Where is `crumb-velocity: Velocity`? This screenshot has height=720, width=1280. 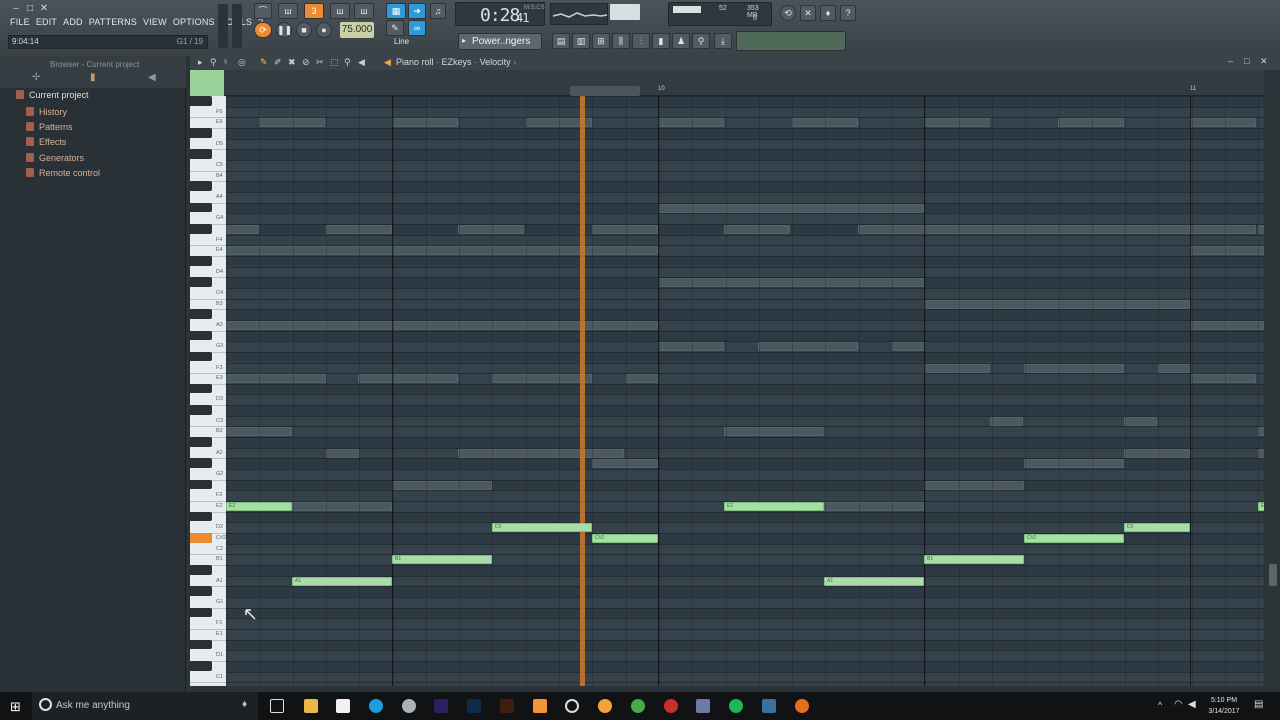 crumb-velocity: Velocity is located at coordinates (495, 62).